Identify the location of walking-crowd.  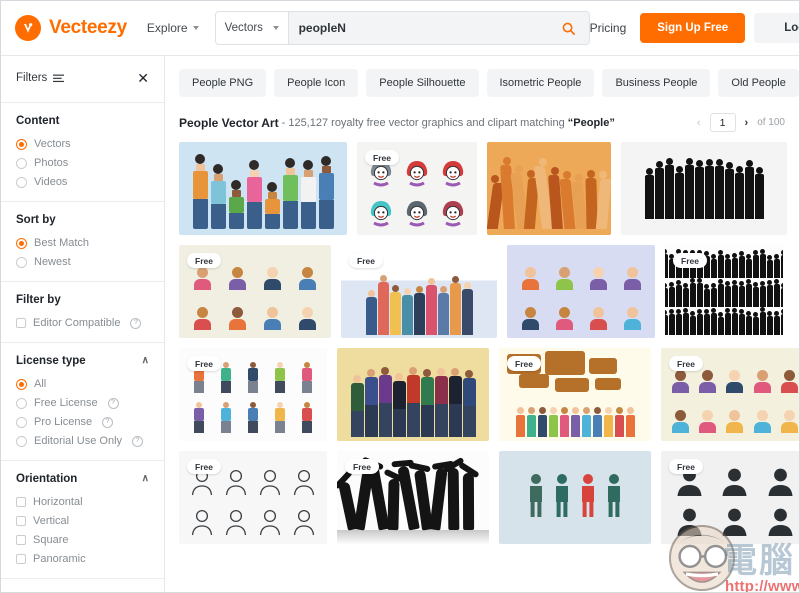
(549, 188).